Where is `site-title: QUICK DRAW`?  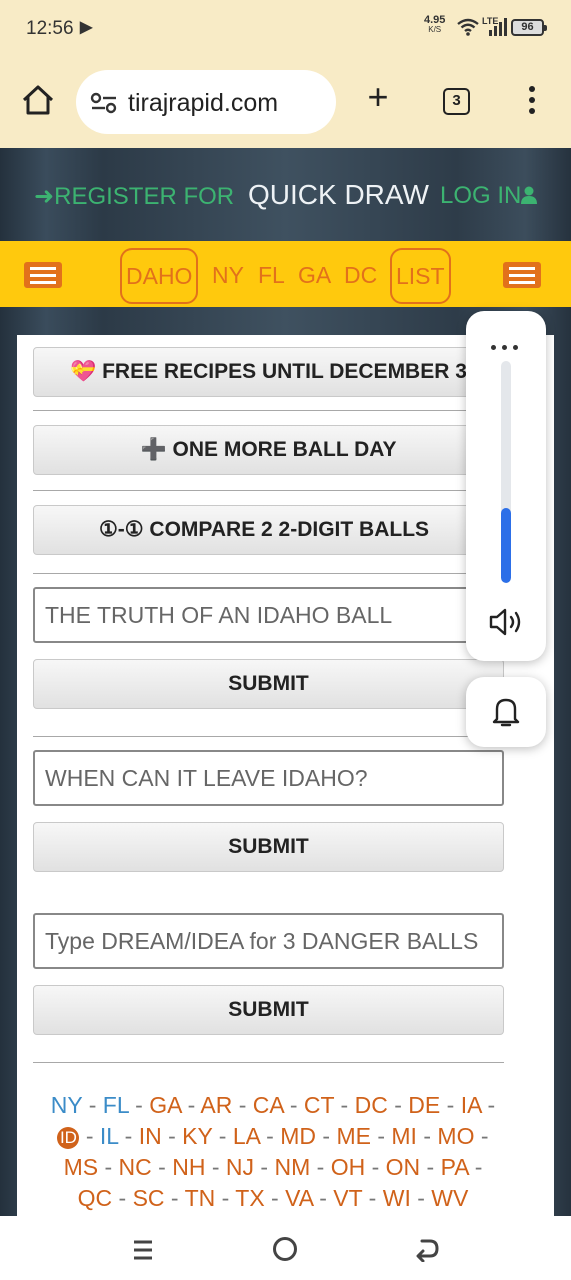
site-title: QUICK DRAW is located at coordinates (338, 194).